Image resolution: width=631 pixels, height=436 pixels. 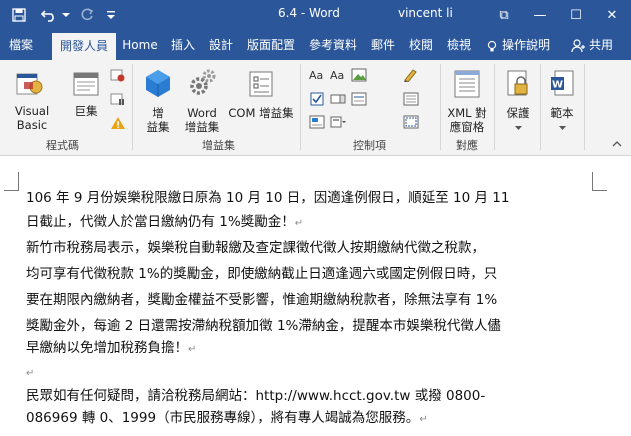 I want to click on dropdown-list-control-icon, so click(x=359, y=99).